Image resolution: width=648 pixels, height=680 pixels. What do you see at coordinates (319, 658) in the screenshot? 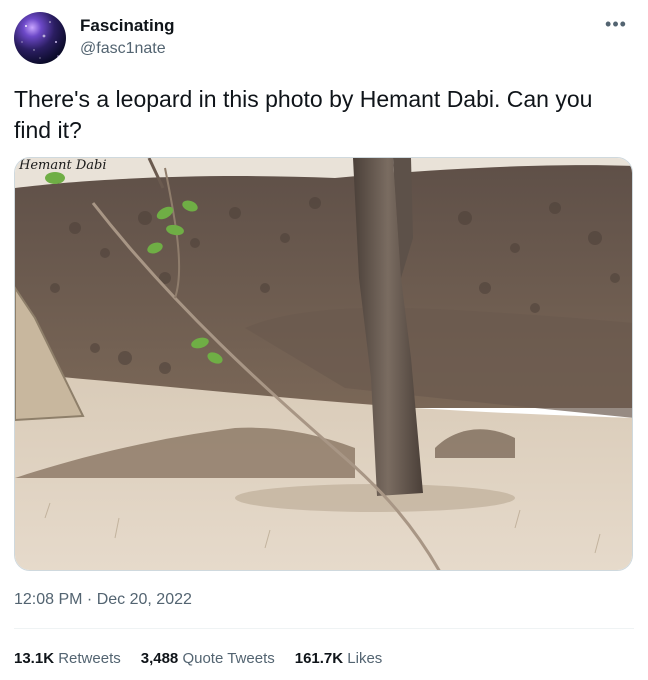
I see `likes-count: 161.7K` at bounding box center [319, 658].